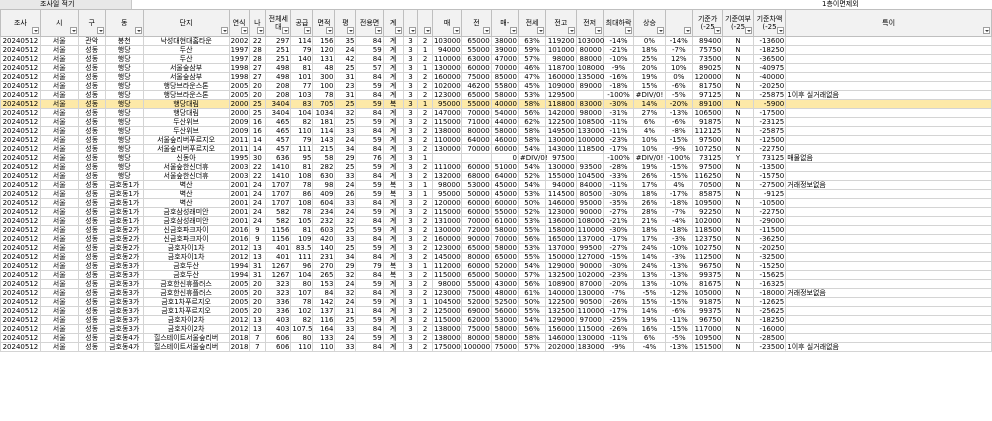 This screenshot has height=421, width=992. Describe the element at coordinates (302, 95) in the screenshot. I see `table-cell: 103` at that location.